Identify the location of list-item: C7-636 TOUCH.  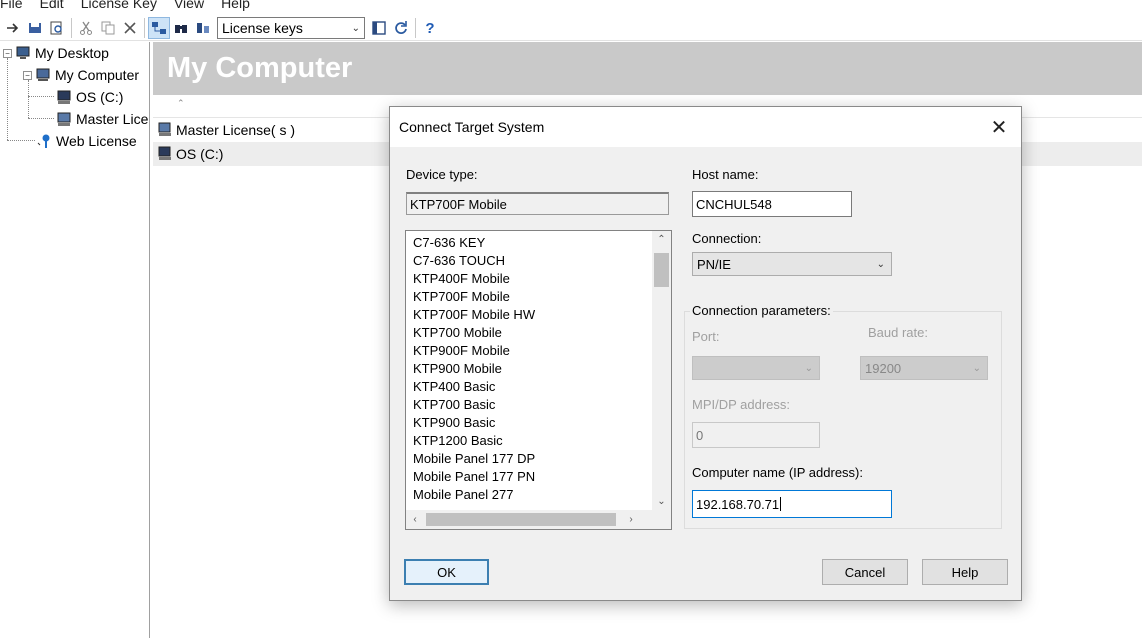
(528, 261).